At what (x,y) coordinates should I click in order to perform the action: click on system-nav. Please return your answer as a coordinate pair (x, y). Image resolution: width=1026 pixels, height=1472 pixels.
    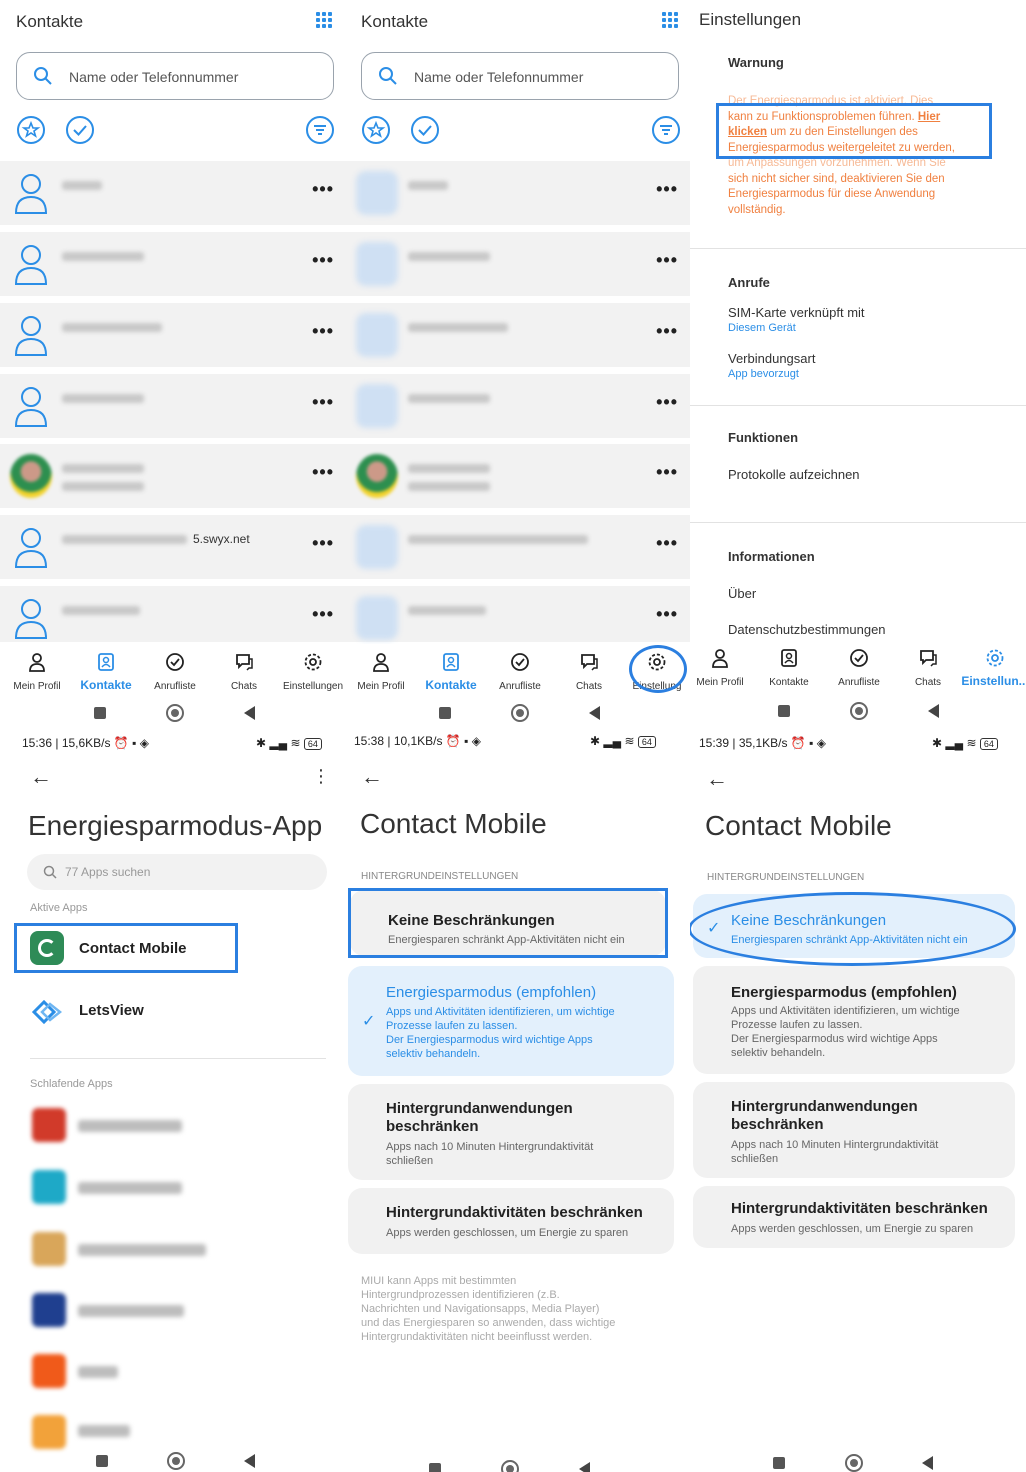
    Looking at the image, I should click on (518, 1462).